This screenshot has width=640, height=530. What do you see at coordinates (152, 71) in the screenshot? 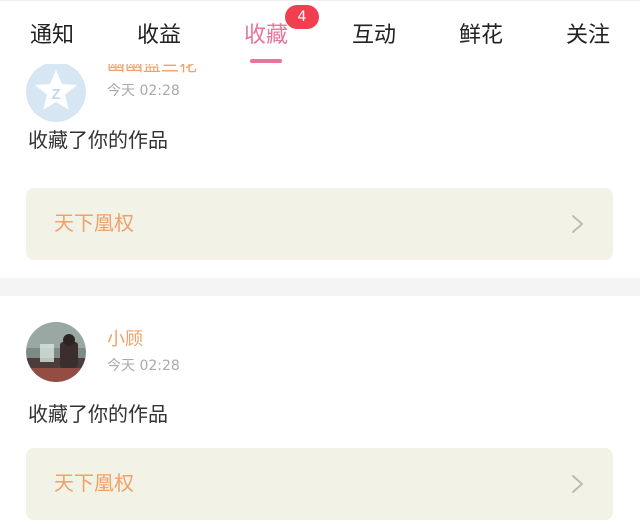
I see `username: 幽幽蓝兰花` at bounding box center [152, 71].